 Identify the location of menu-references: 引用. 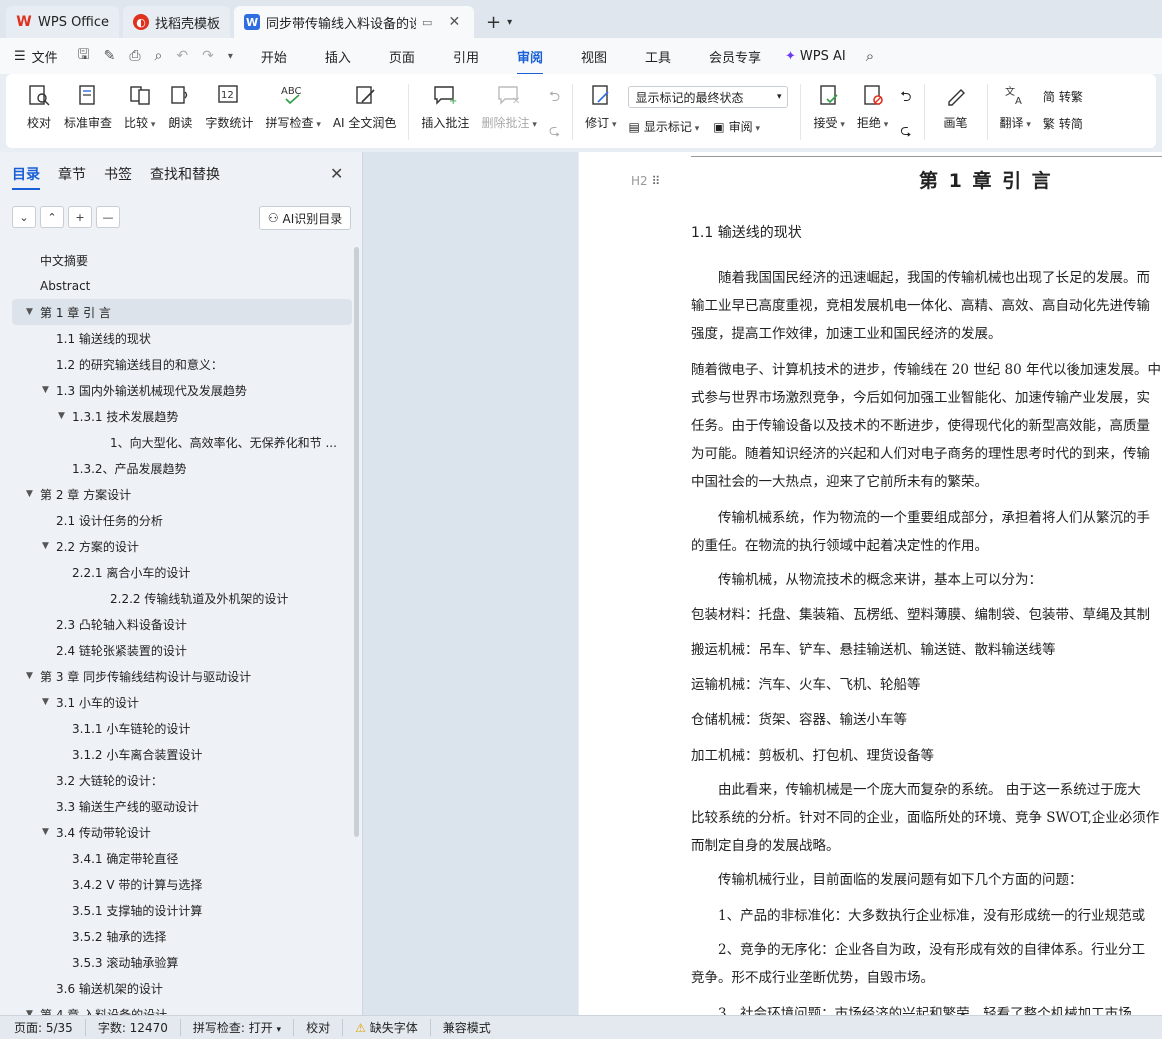
(466, 56).